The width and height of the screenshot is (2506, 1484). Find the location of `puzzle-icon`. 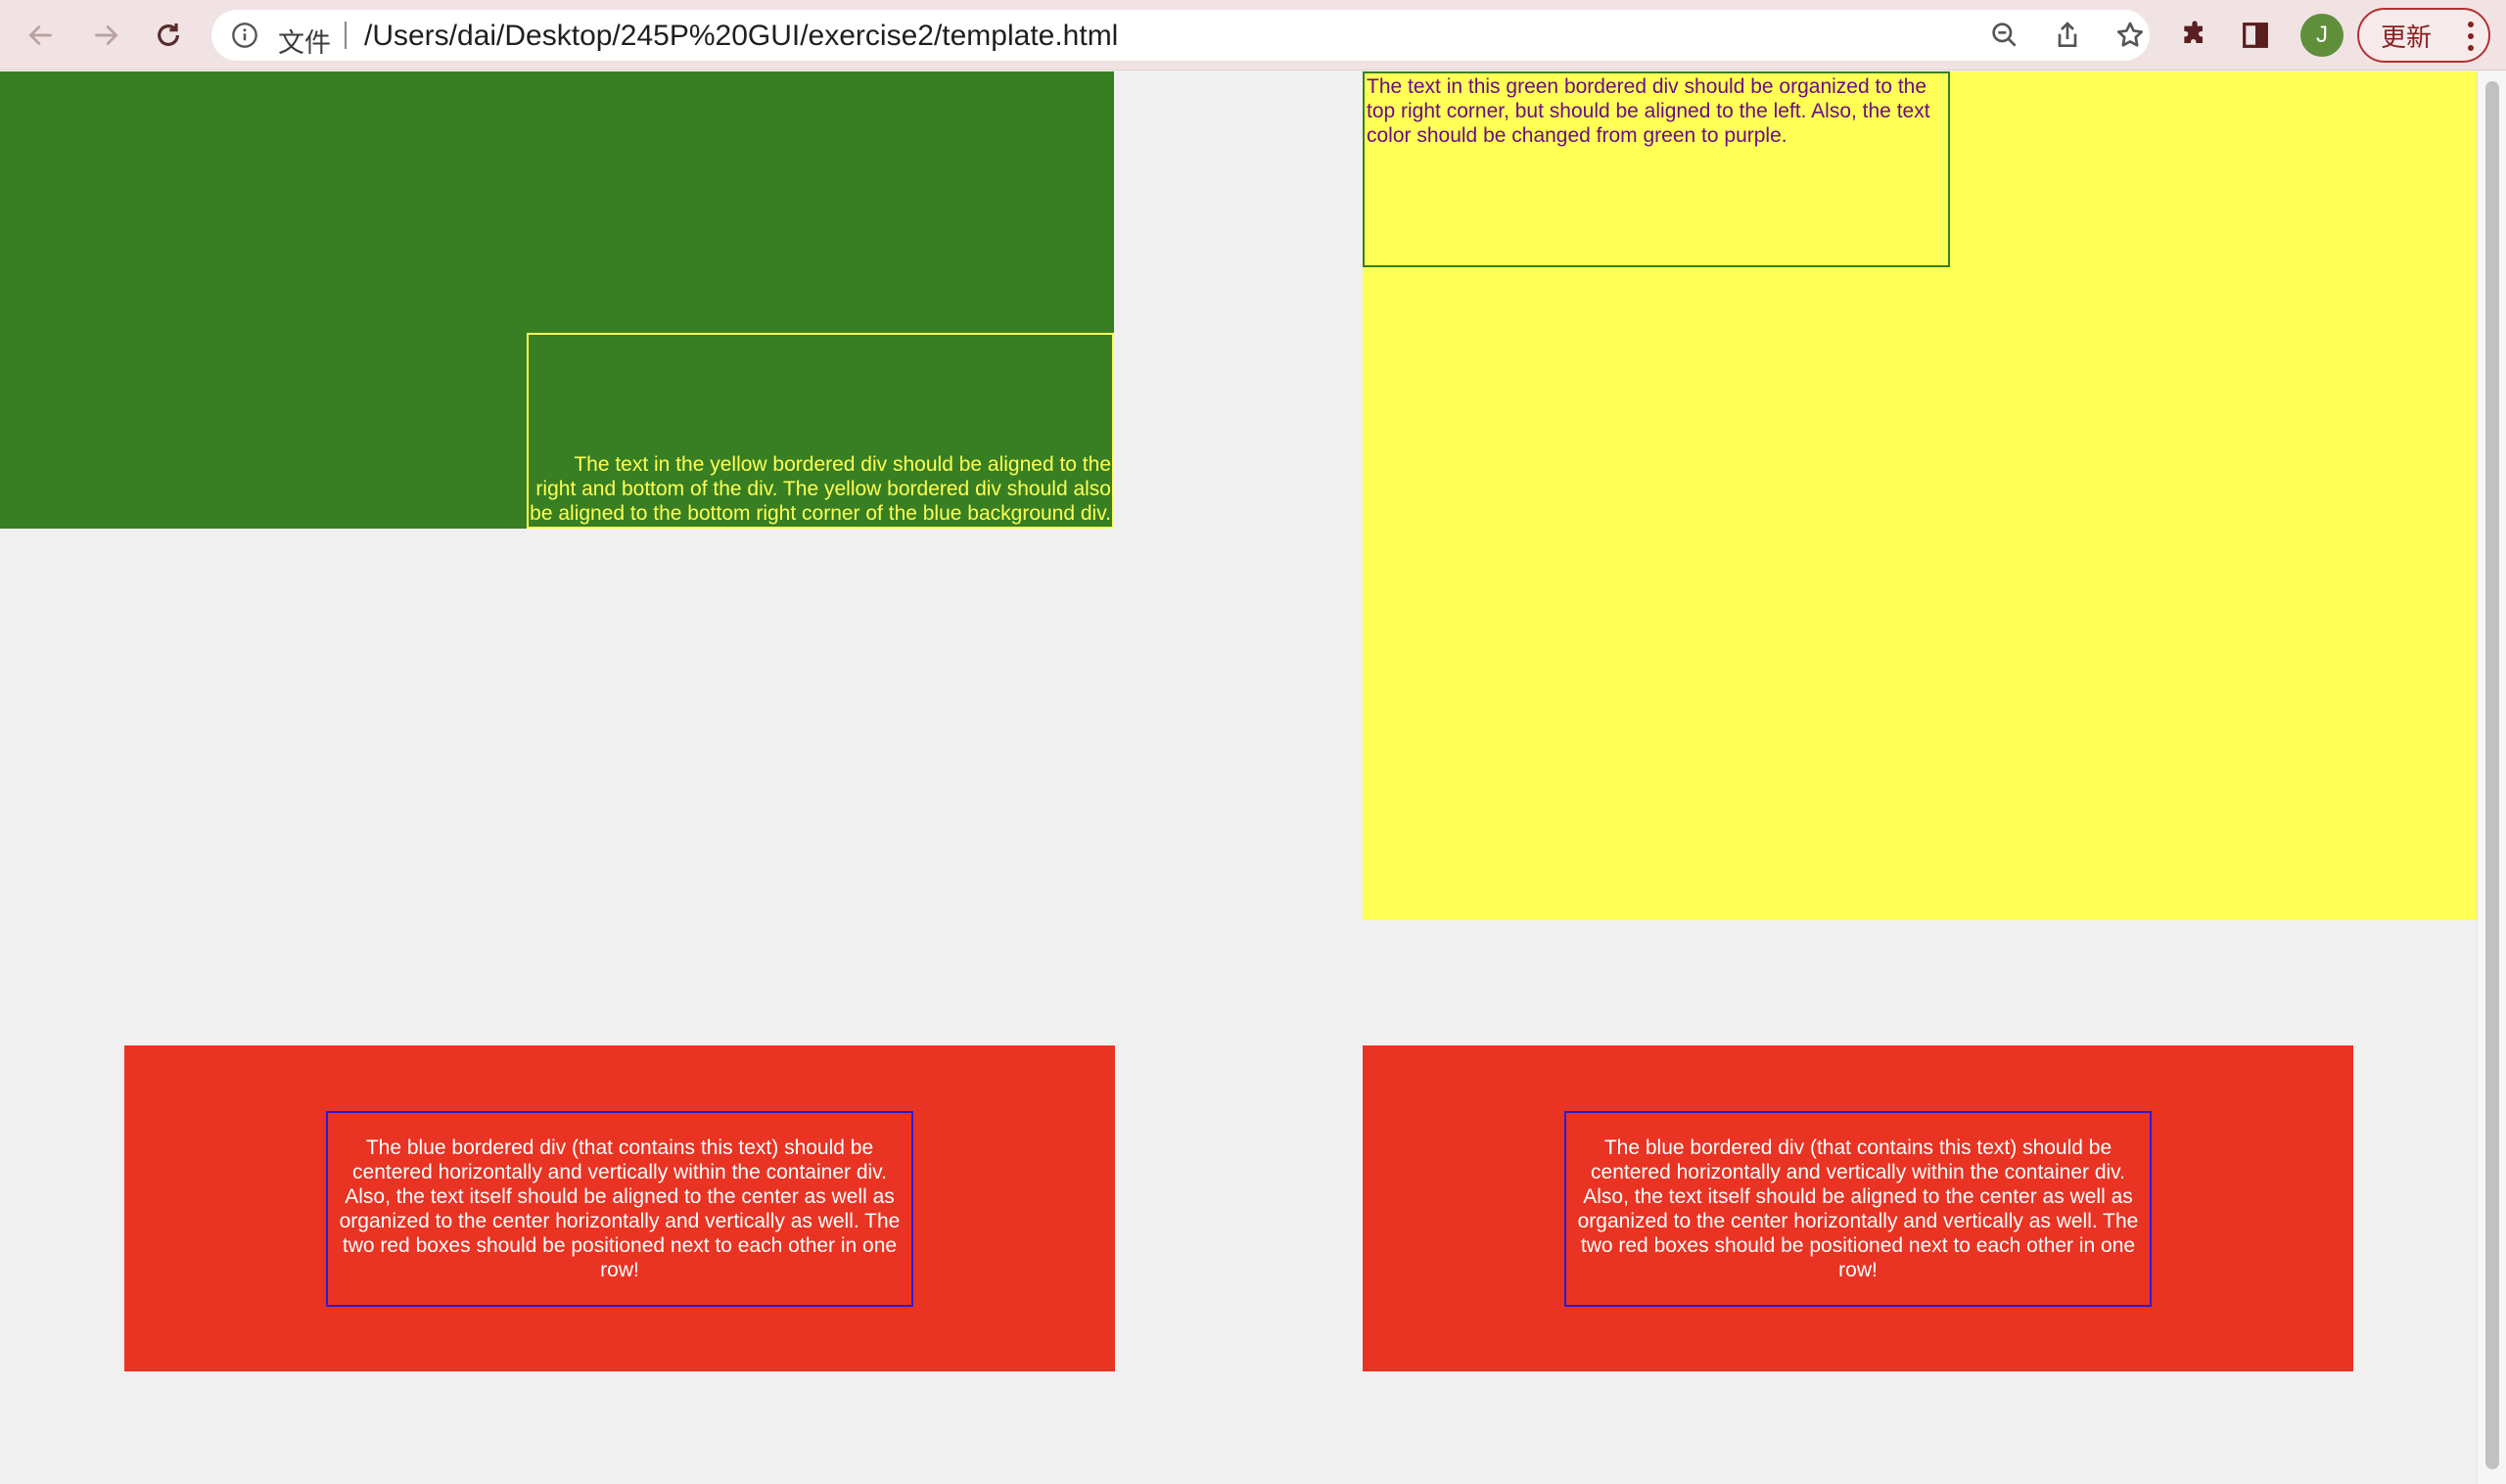

puzzle-icon is located at coordinates (2193, 32).